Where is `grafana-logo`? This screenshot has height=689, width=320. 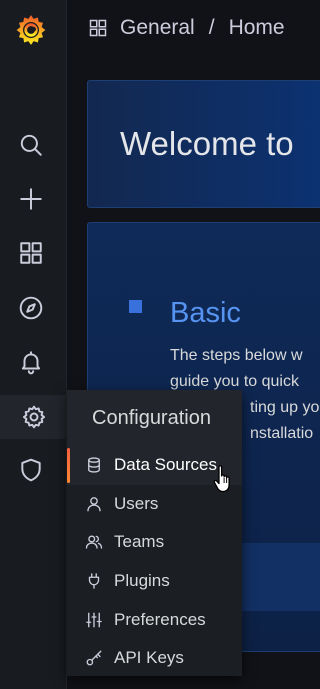
grafana-logo is located at coordinates (31, 30).